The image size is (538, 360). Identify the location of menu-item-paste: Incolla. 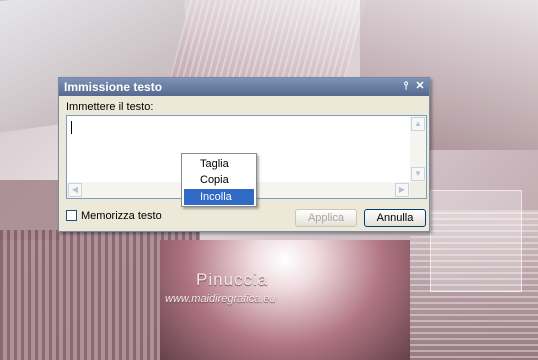
(219, 197).